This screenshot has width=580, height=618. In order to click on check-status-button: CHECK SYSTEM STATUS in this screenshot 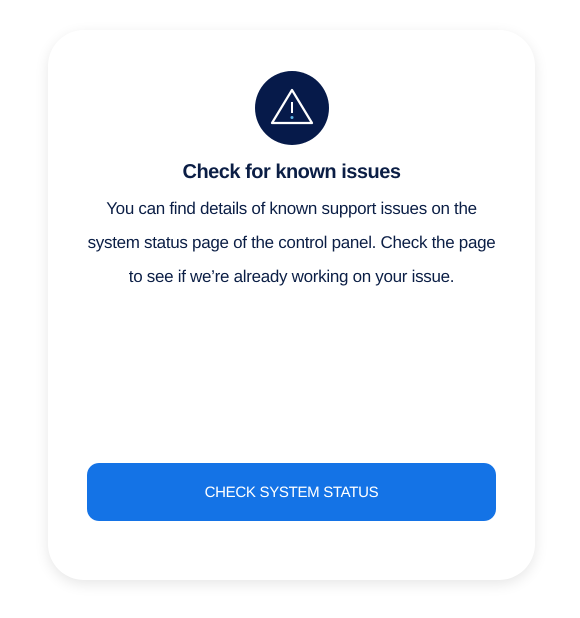, I will do `click(291, 492)`.